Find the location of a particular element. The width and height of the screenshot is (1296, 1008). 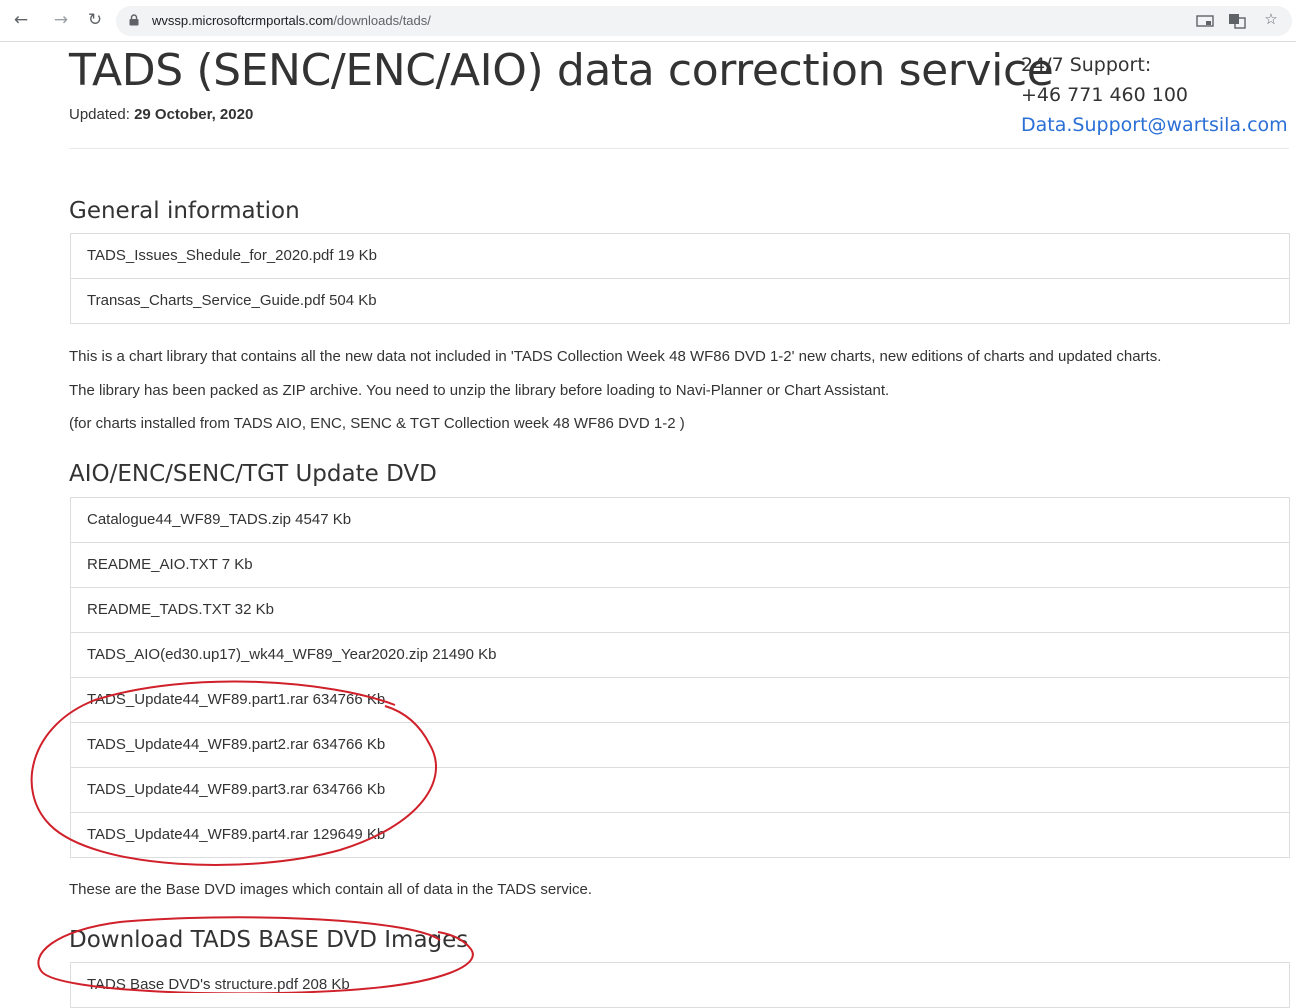

forward-arrow-icon: → is located at coordinates (61, 20).